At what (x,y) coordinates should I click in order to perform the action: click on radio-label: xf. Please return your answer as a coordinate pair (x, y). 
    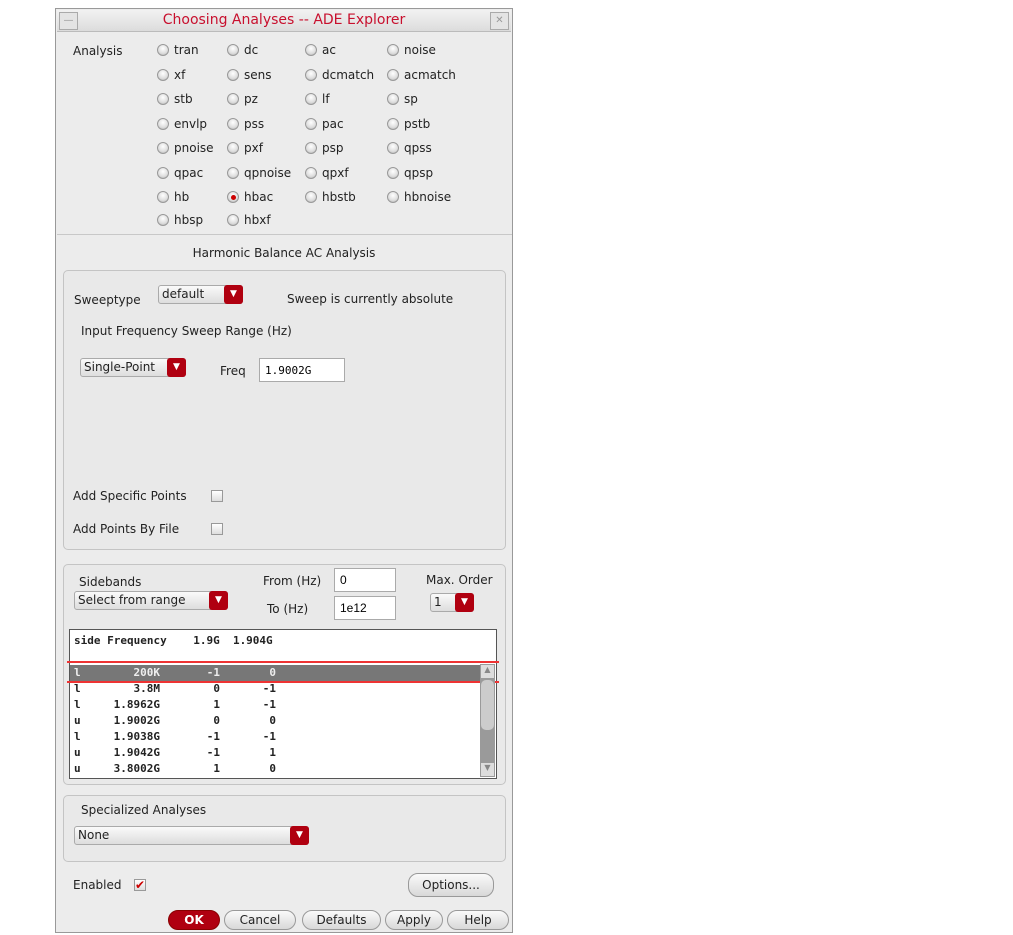
    Looking at the image, I should click on (180, 75).